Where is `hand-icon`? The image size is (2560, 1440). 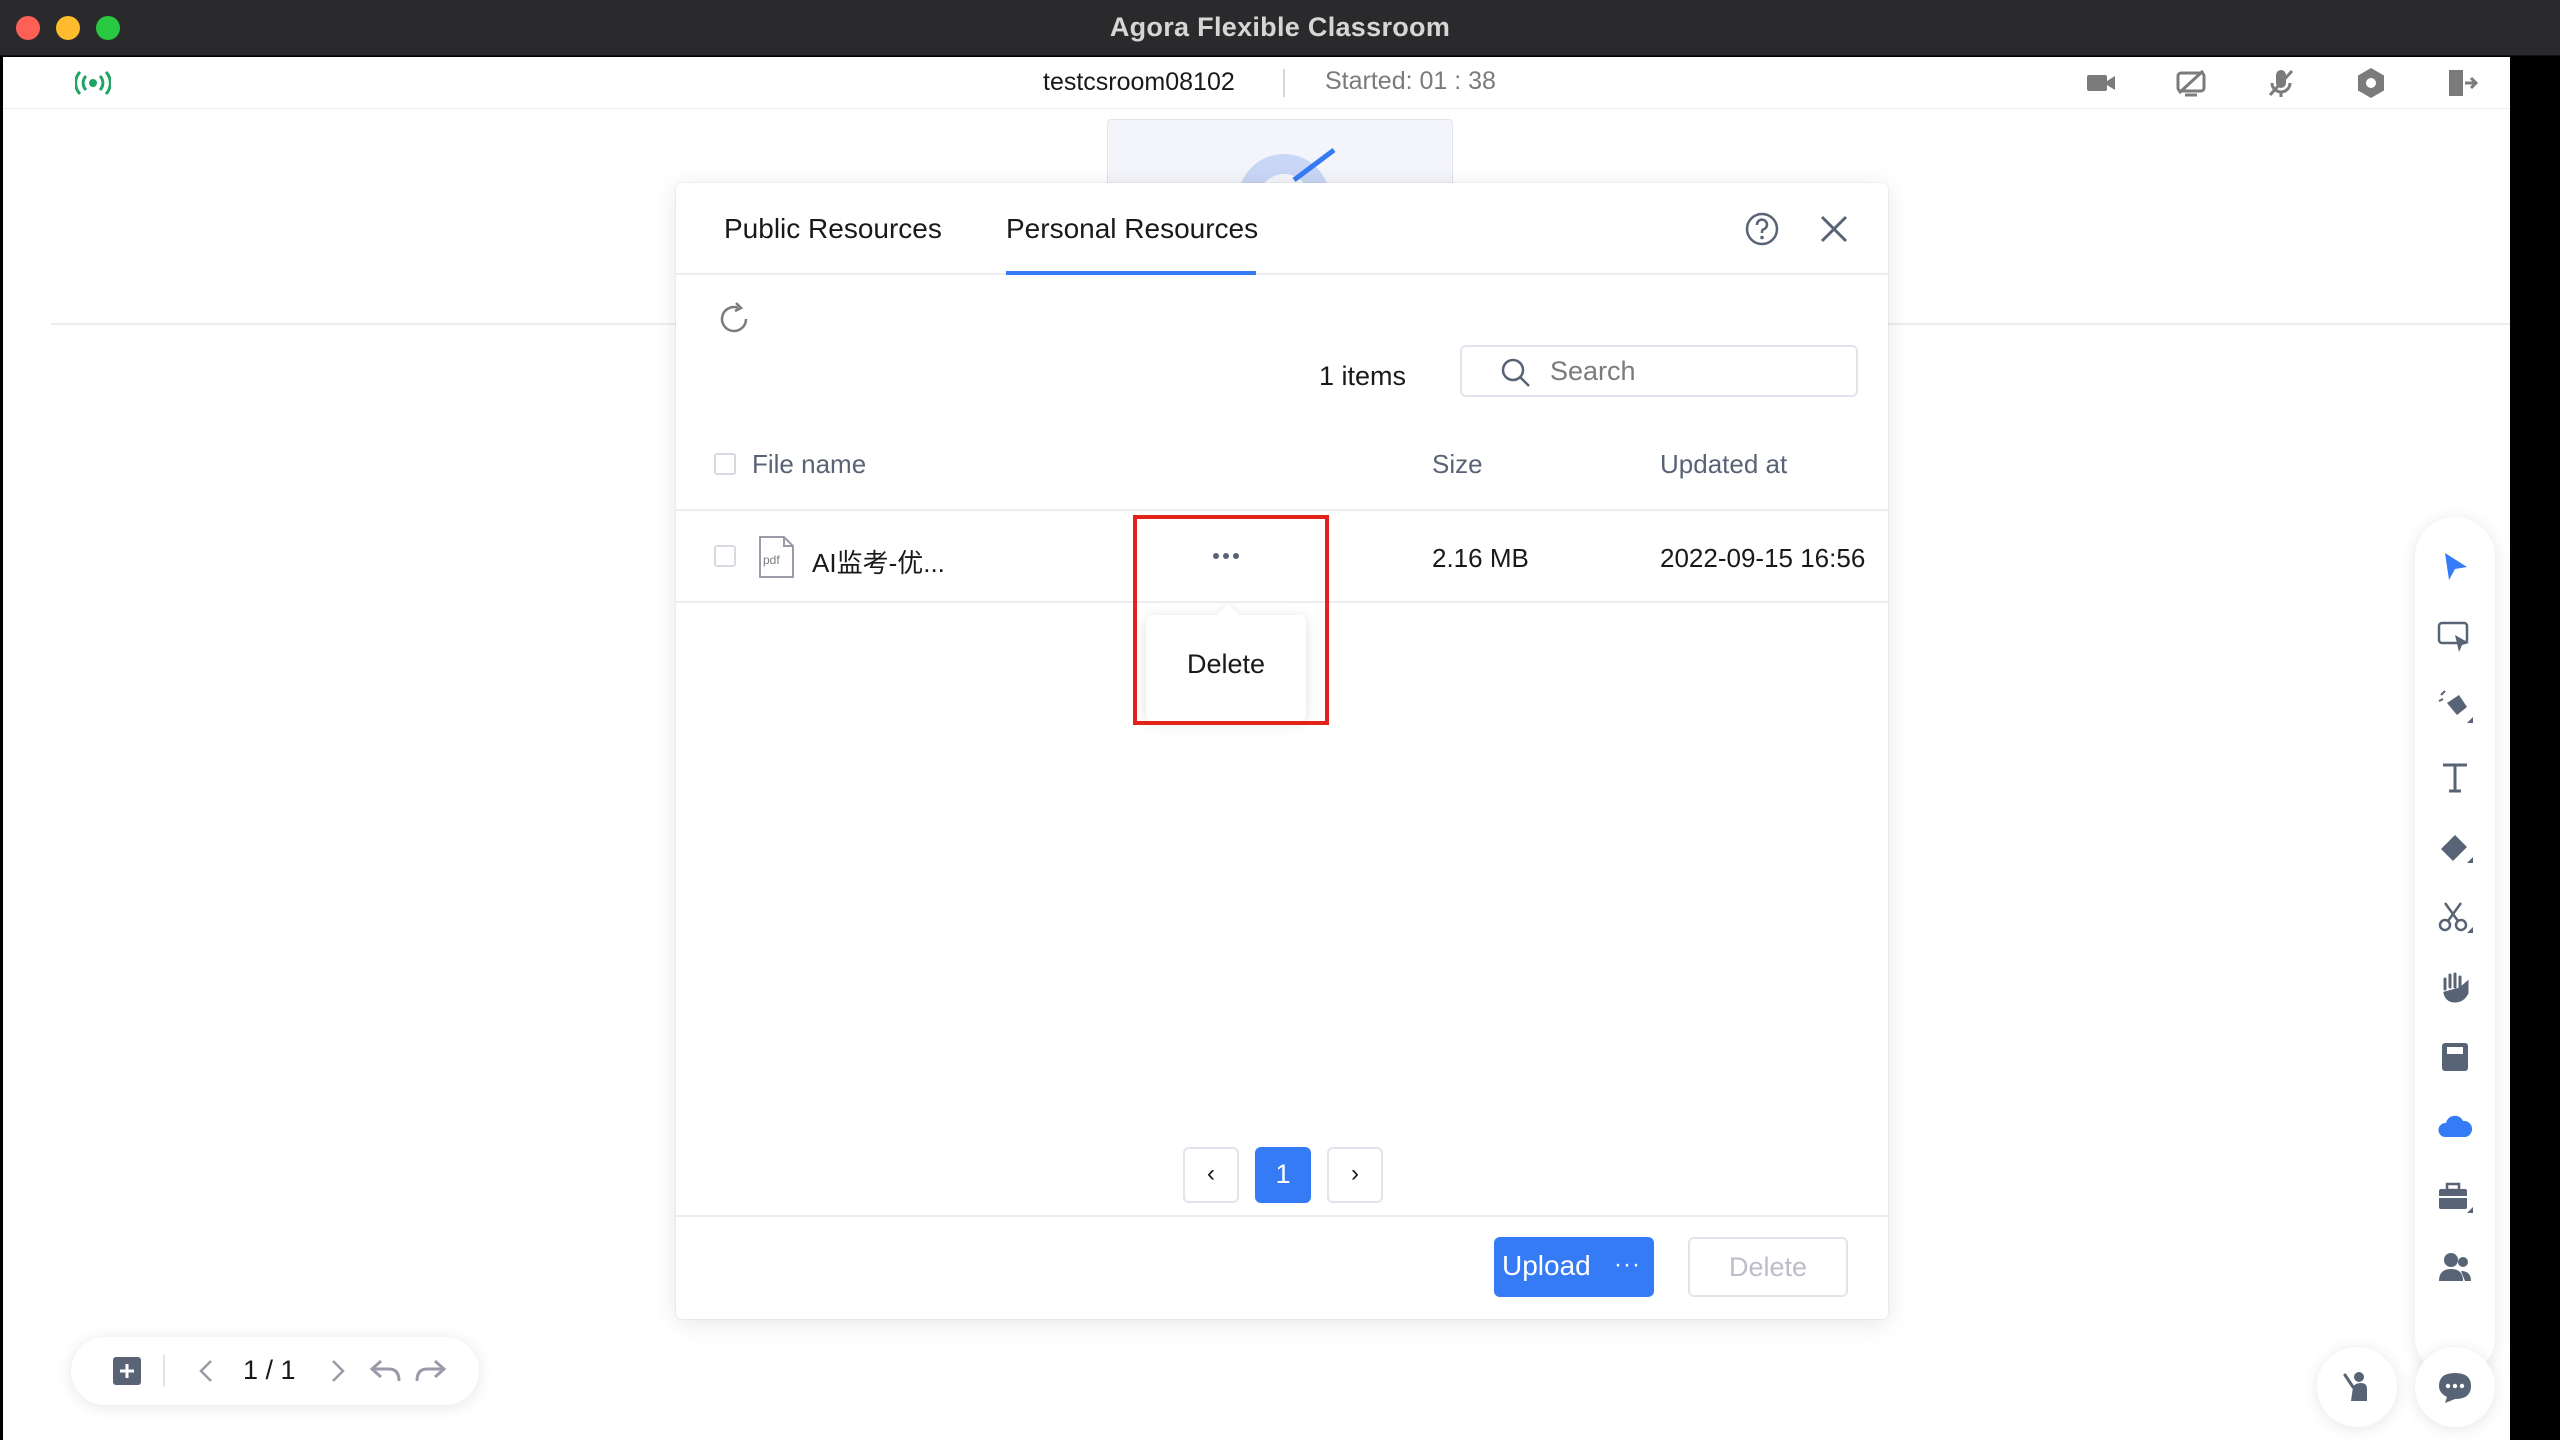
hand-icon is located at coordinates (2455, 987).